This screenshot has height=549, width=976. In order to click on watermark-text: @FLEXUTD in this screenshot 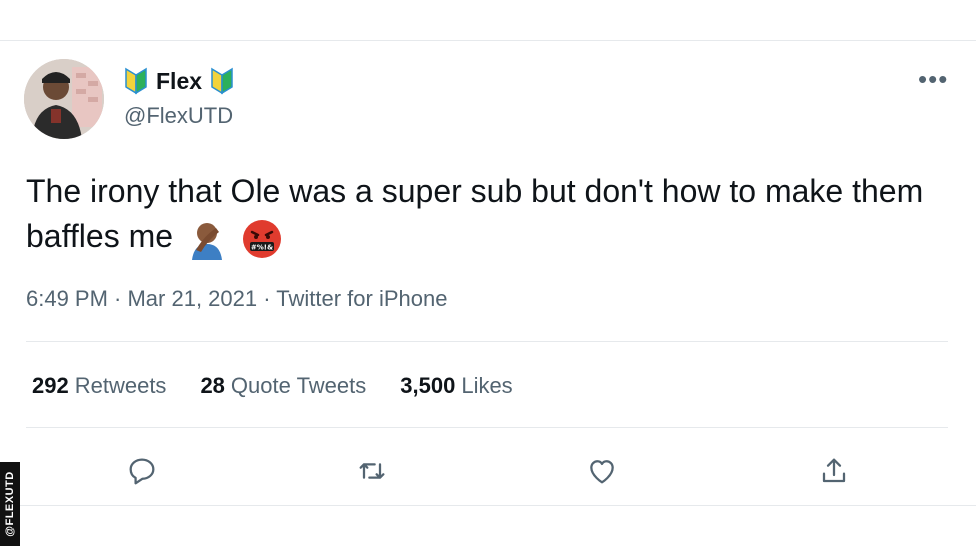, I will do `click(10, 504)`.